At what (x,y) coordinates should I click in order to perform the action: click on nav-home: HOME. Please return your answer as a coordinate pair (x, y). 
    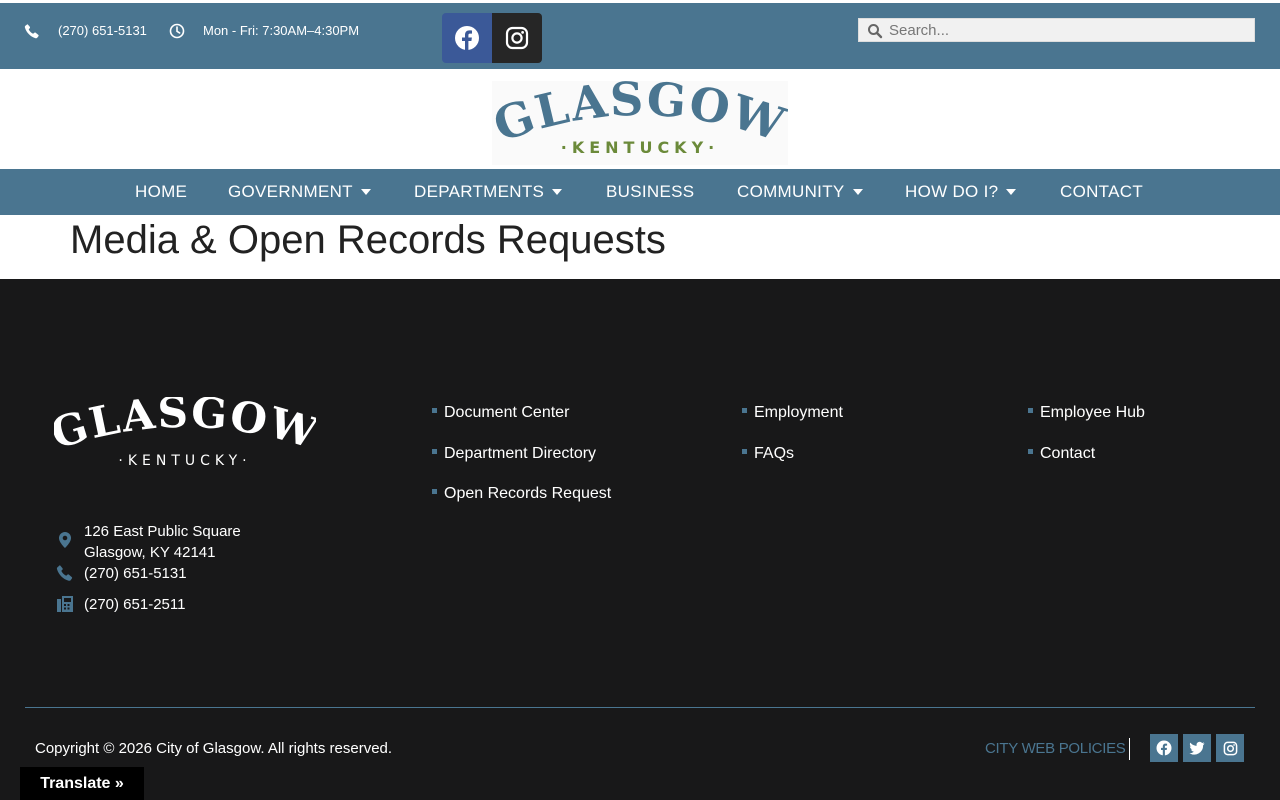
    Looking at the image, I should click on (161, 192).